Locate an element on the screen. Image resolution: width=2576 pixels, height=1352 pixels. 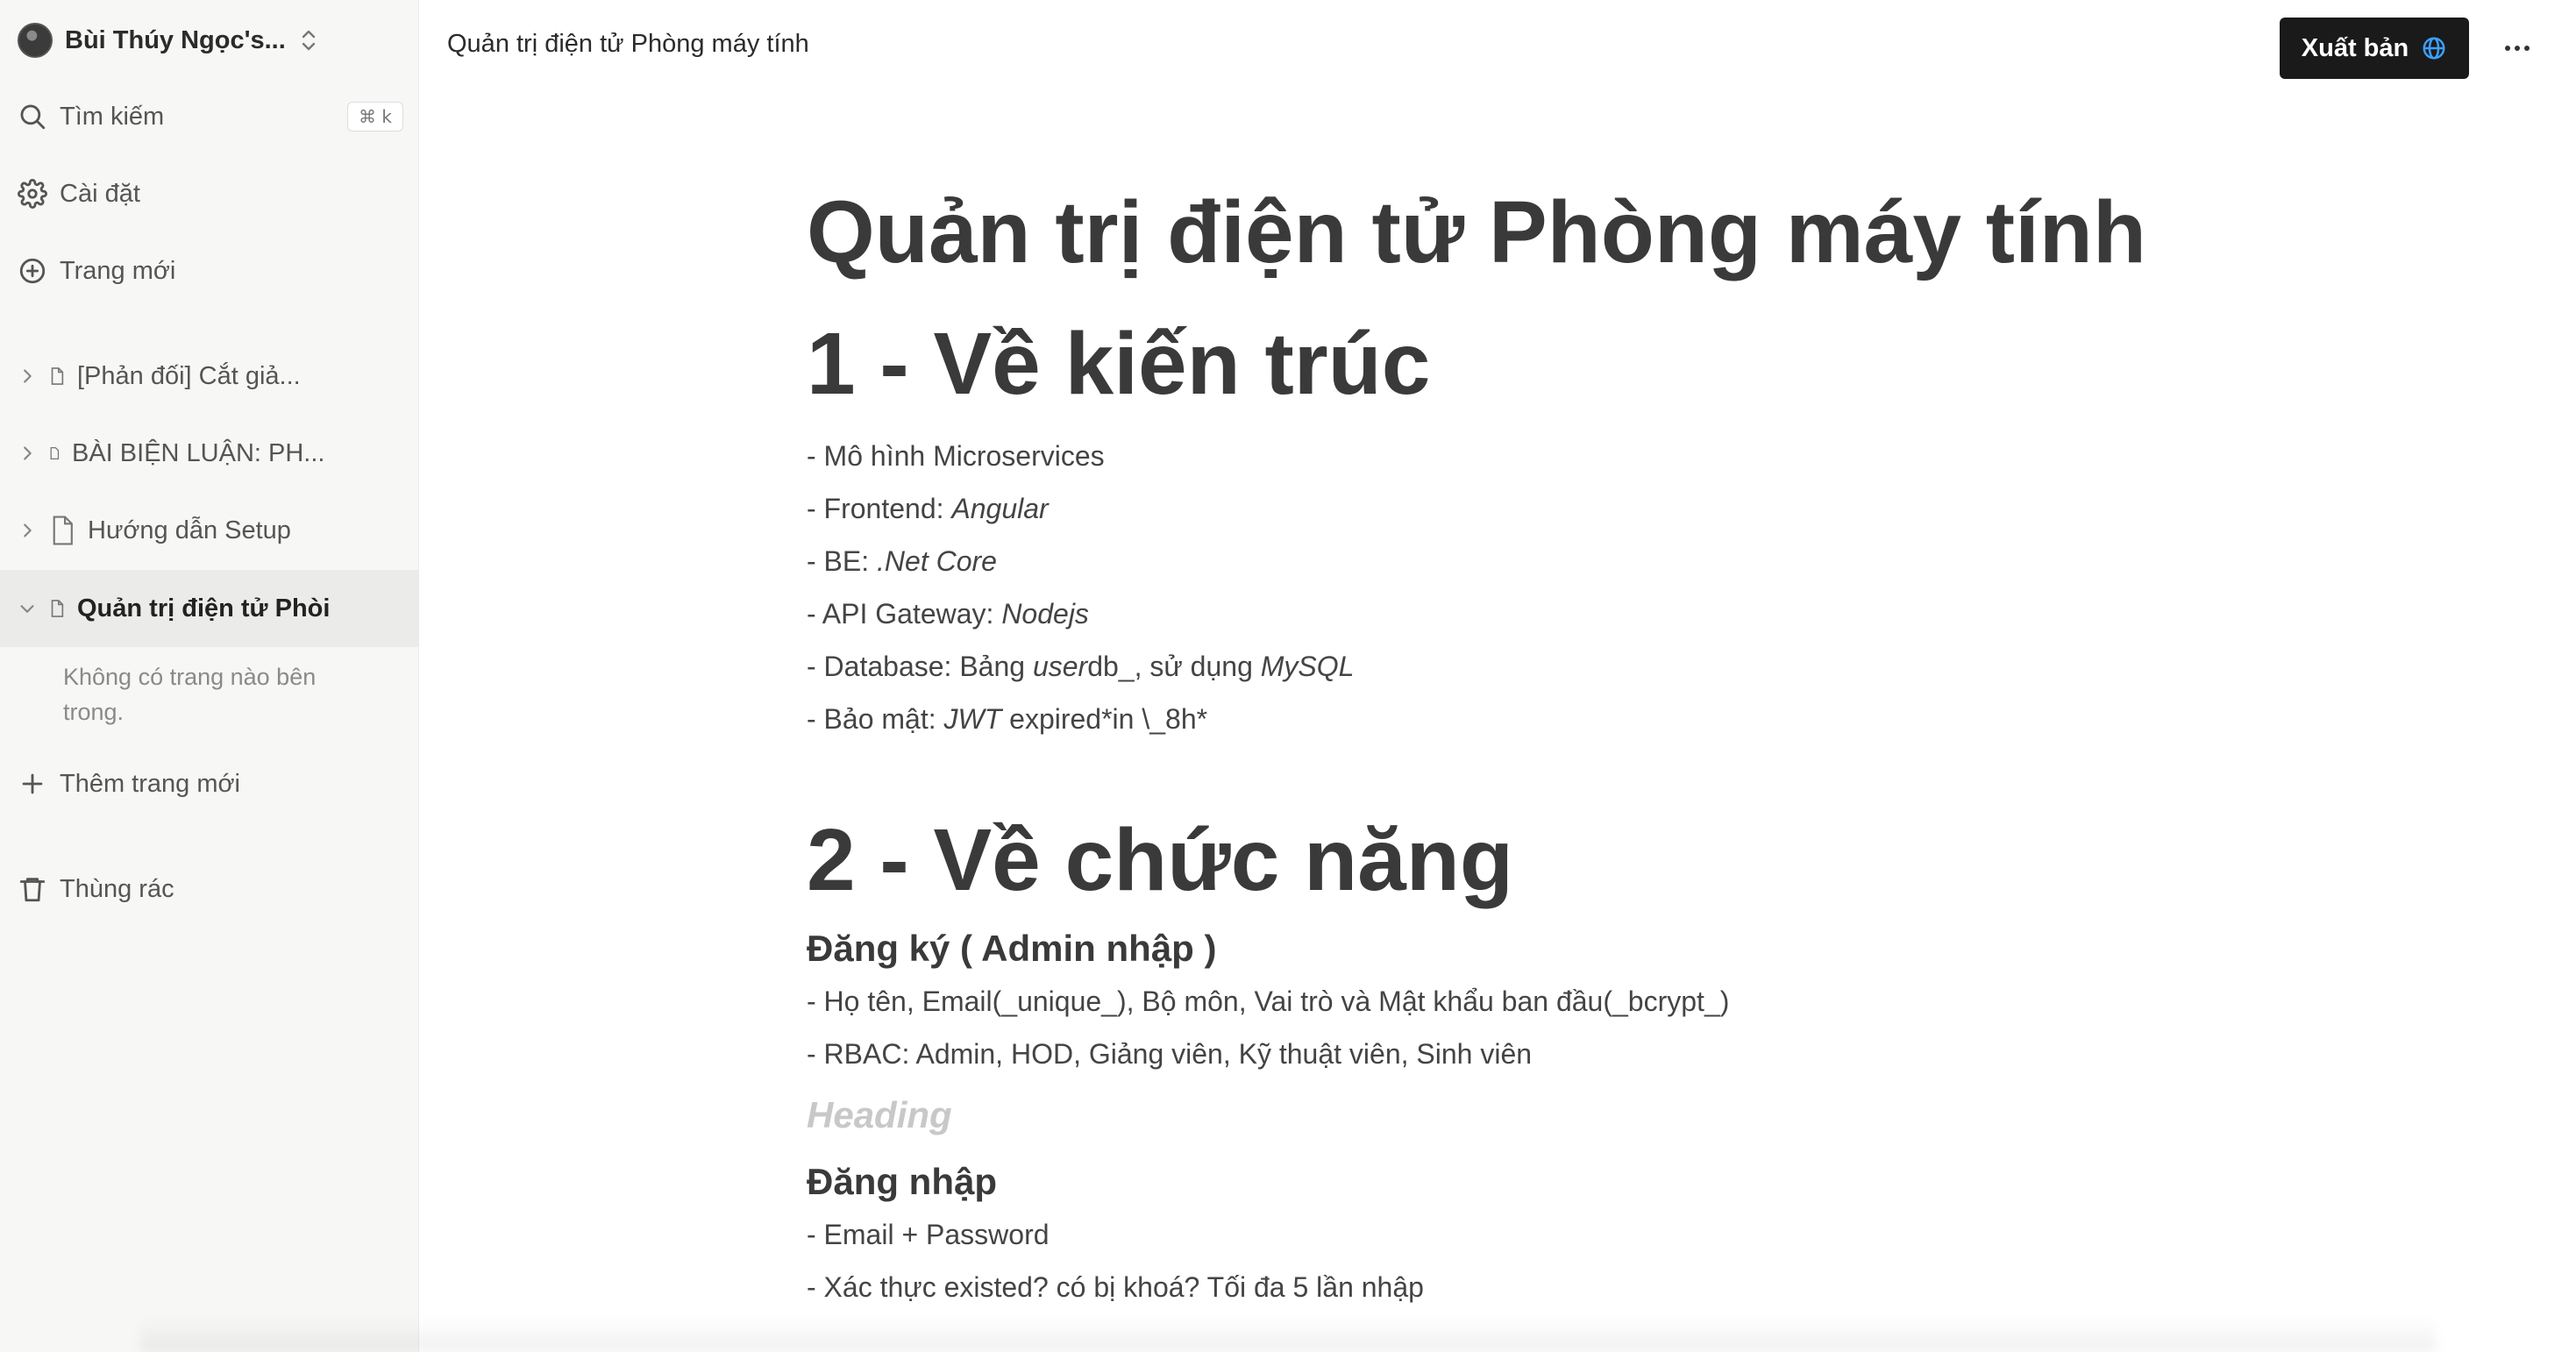
heading-login: Đăng nhập is located at coordinates (1552, 1182).